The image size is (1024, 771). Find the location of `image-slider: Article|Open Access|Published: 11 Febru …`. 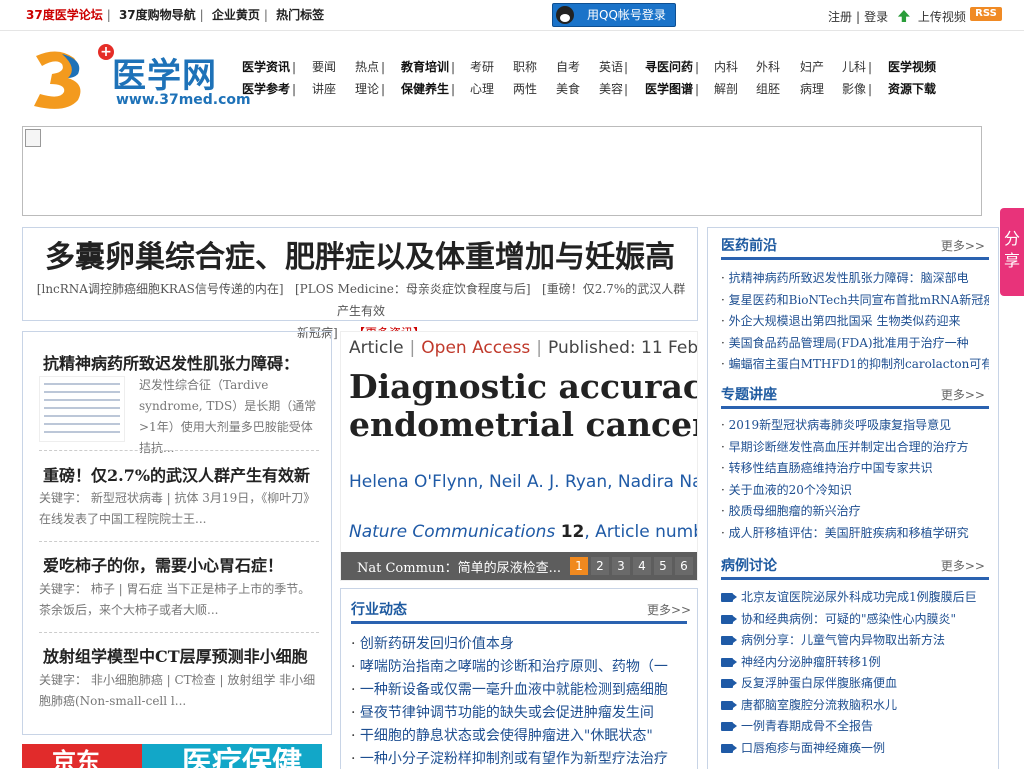

image-slider: Article|Open Access|Published: 11 Febru … is located at coordinates (519, 456).